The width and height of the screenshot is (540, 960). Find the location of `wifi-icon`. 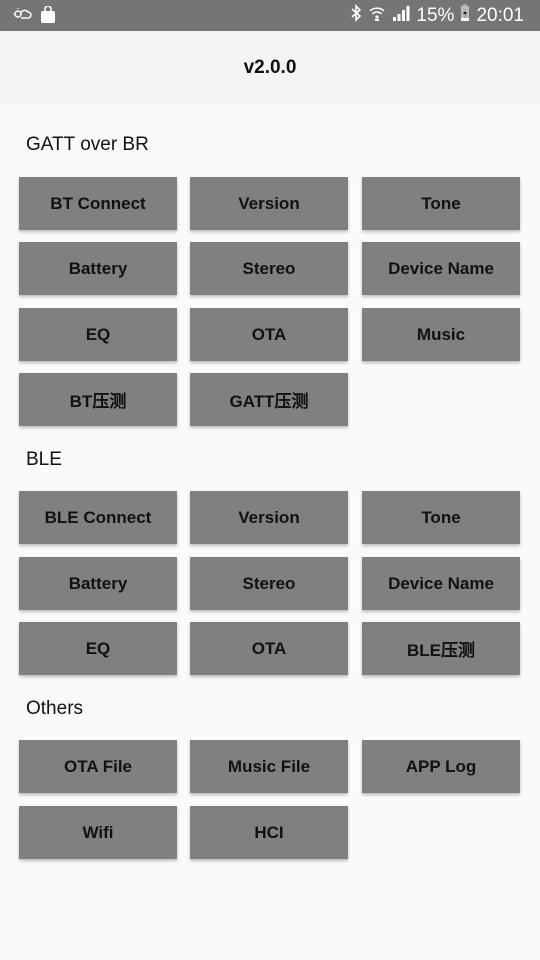

wifi-icon is located at coordinates (377, 16).